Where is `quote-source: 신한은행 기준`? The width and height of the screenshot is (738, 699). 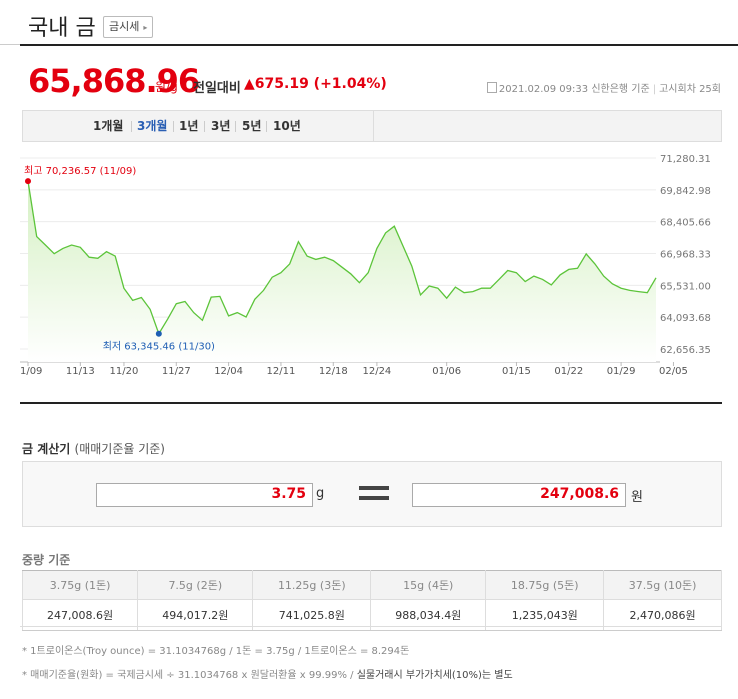
quote-source: 신한은행 기준 is located at coordinates (620, 89).